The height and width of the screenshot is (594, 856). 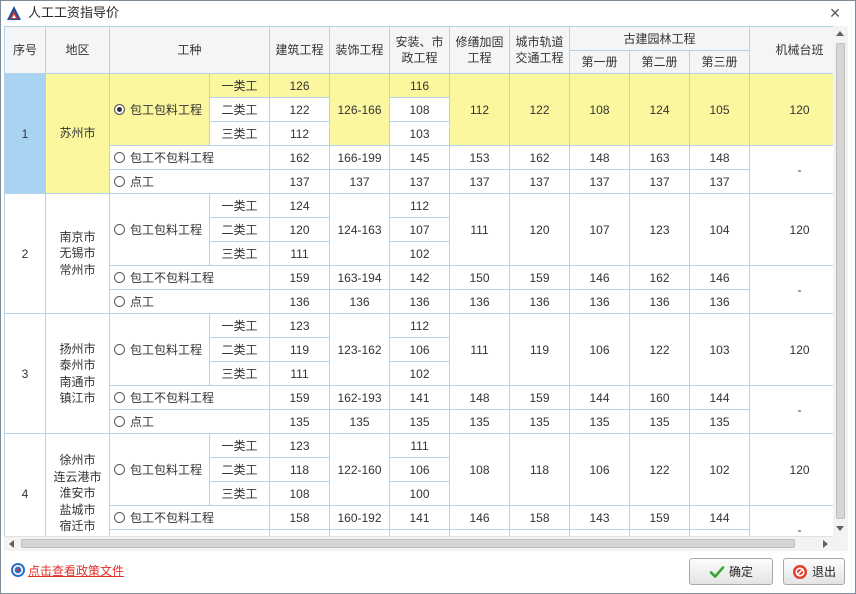 I want to click on table-row: 包工不包料工程 159 163-194 142 150 159 146 162 146-, so click(x=419, y=289).